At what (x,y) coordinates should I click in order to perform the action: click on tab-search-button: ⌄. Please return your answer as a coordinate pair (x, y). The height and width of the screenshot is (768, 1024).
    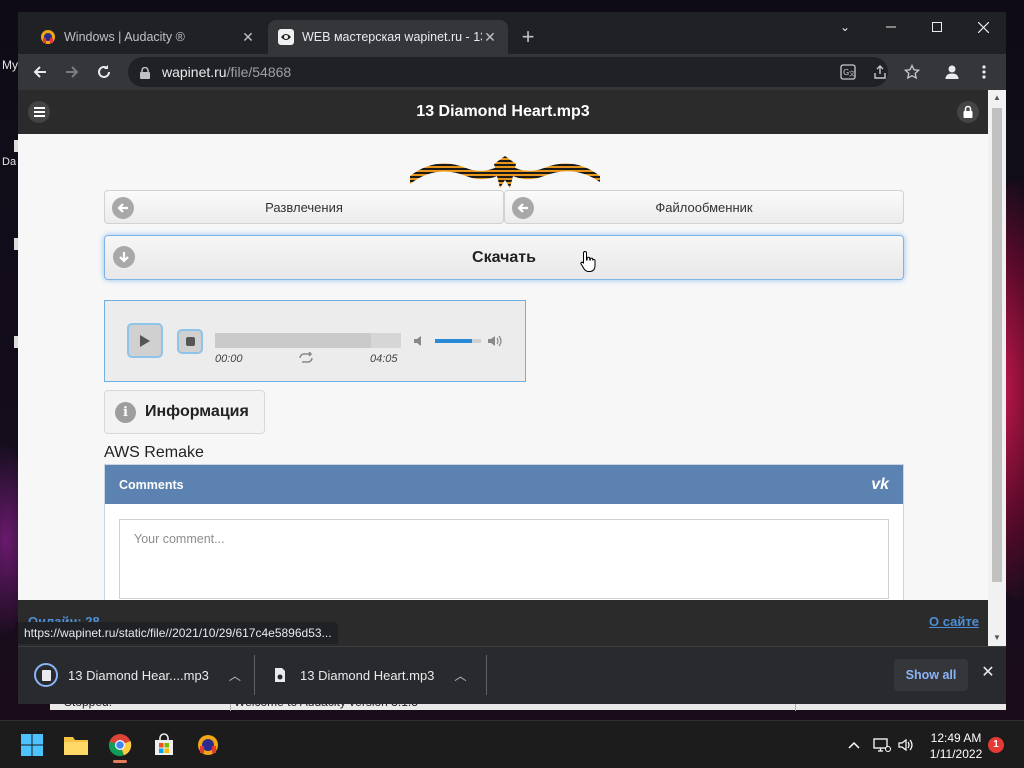
    Looking at the image, I should click on (845, 27).